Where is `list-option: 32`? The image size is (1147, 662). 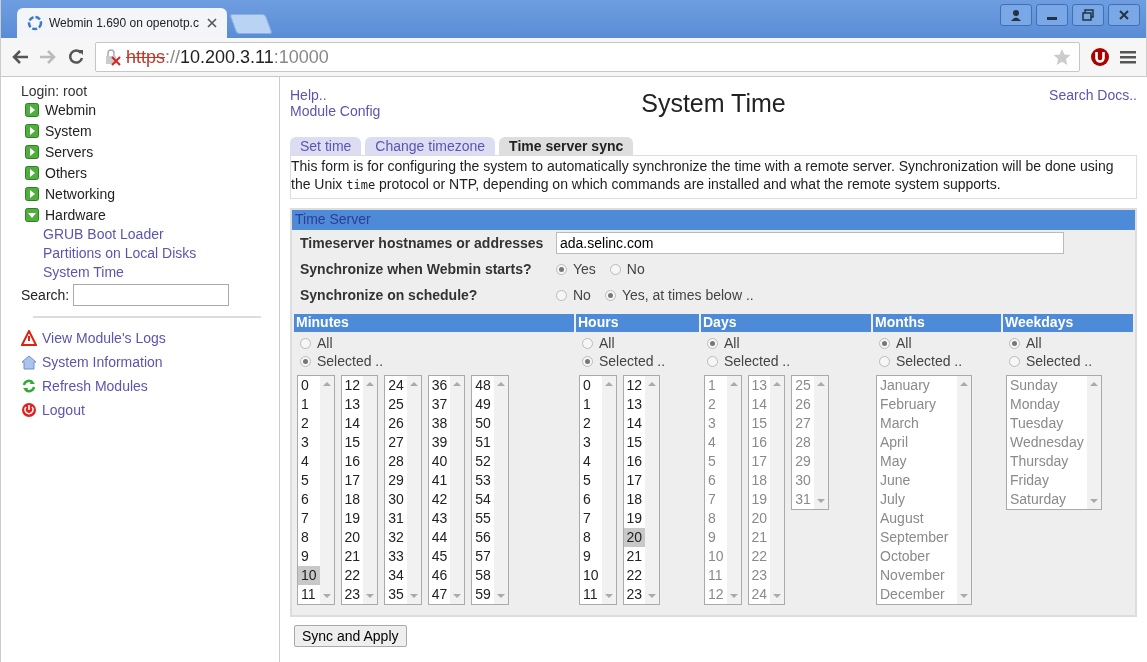
list-option: 32 is located at coordinates (396, 537).